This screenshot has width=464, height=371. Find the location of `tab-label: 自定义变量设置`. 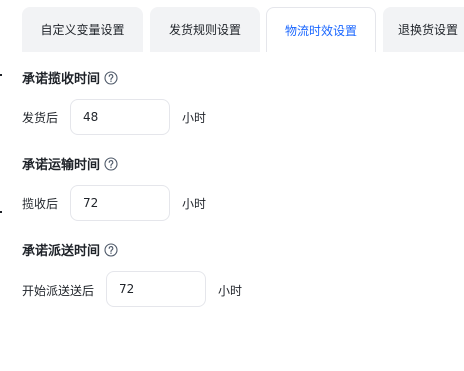

tab-label: 自定义变量设置 is located at coordinates (82, 30).